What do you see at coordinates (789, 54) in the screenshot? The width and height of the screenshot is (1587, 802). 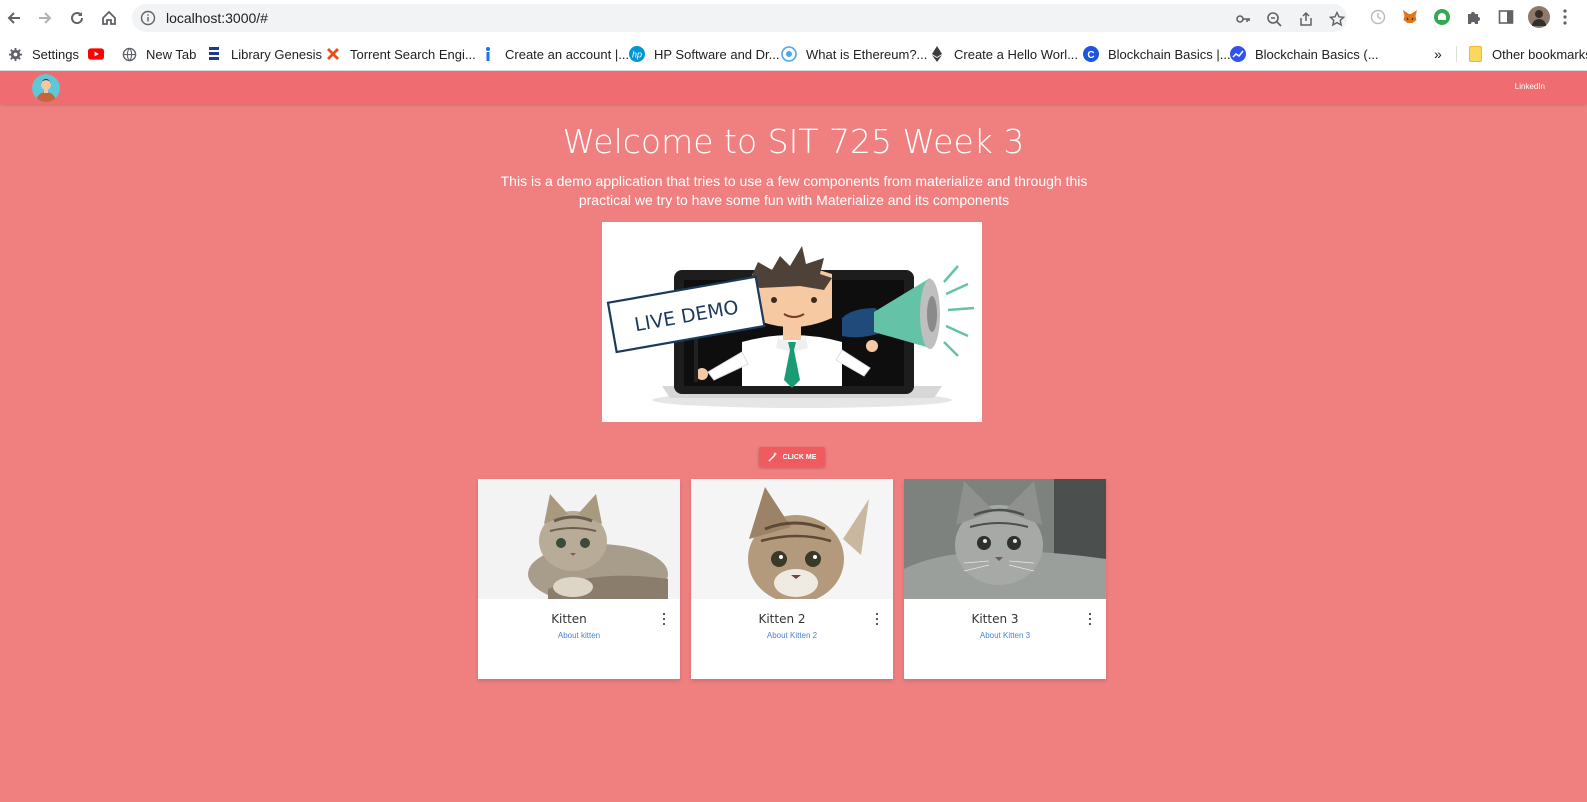 I see `ethereum-site-icon` at bounding box center [789, 54].